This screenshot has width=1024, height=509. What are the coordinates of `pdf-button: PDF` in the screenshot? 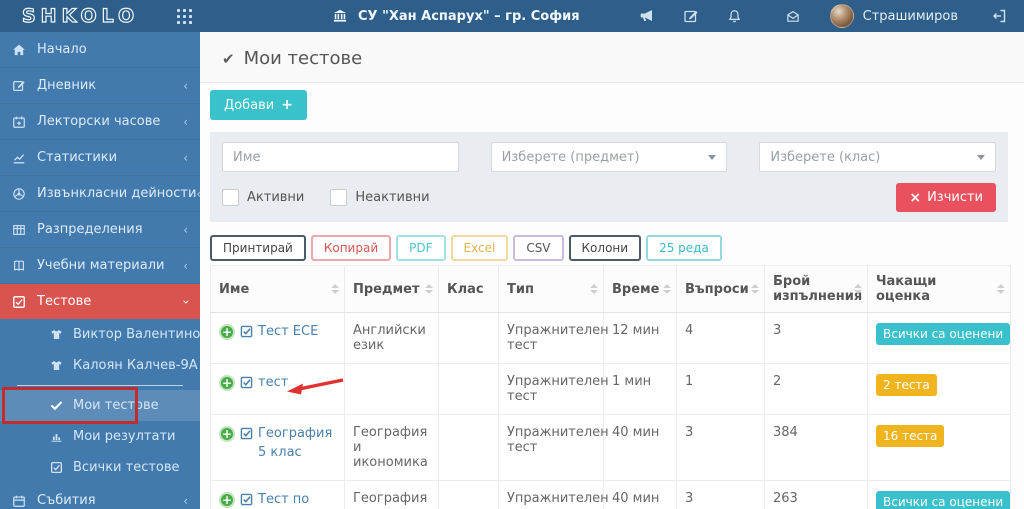 It's located at (421, 248).